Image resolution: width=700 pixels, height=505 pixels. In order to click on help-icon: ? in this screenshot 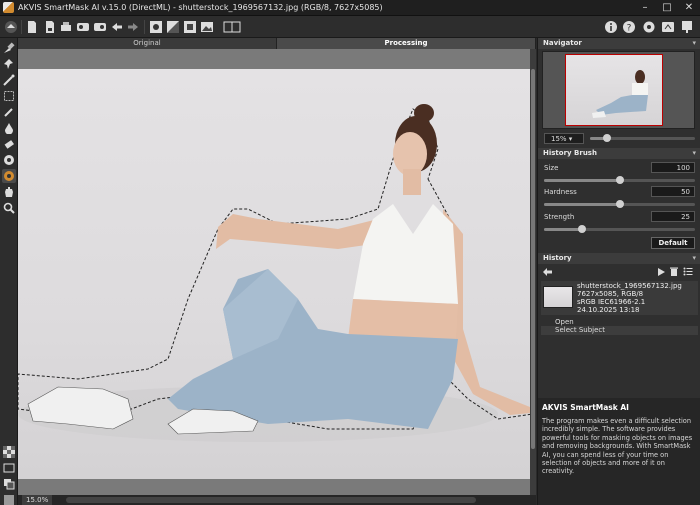, I will do `click(629, 27)`.